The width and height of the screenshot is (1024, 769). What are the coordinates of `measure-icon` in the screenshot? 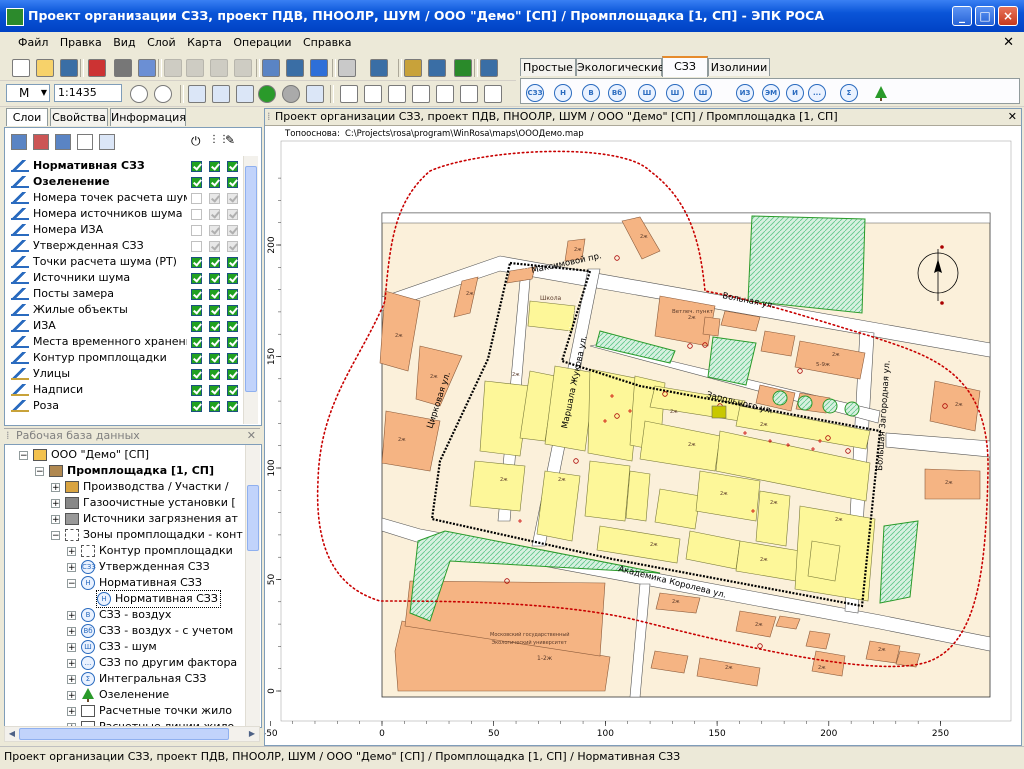 It's located at (421, 94).